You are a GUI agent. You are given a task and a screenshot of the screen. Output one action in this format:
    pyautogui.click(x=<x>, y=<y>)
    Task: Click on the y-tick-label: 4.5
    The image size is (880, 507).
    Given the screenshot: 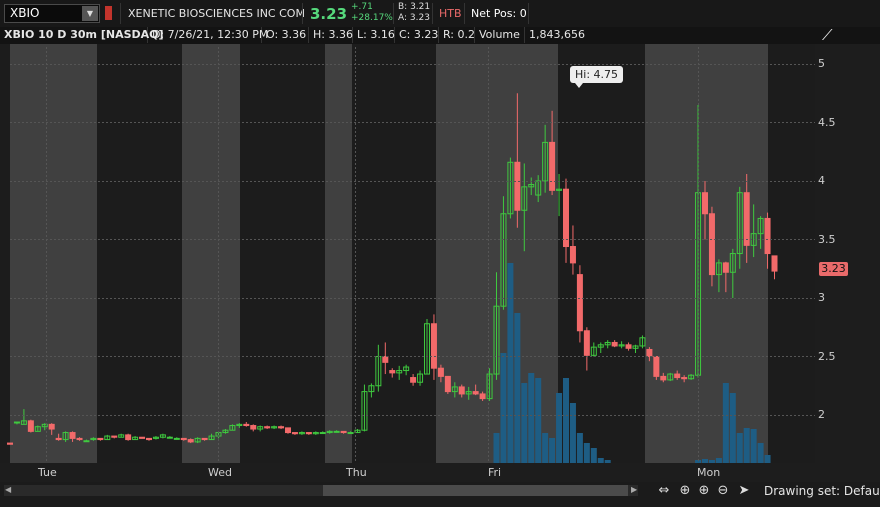 What is the action you would take?
    pyautogui.click(x=827, y=122)
    